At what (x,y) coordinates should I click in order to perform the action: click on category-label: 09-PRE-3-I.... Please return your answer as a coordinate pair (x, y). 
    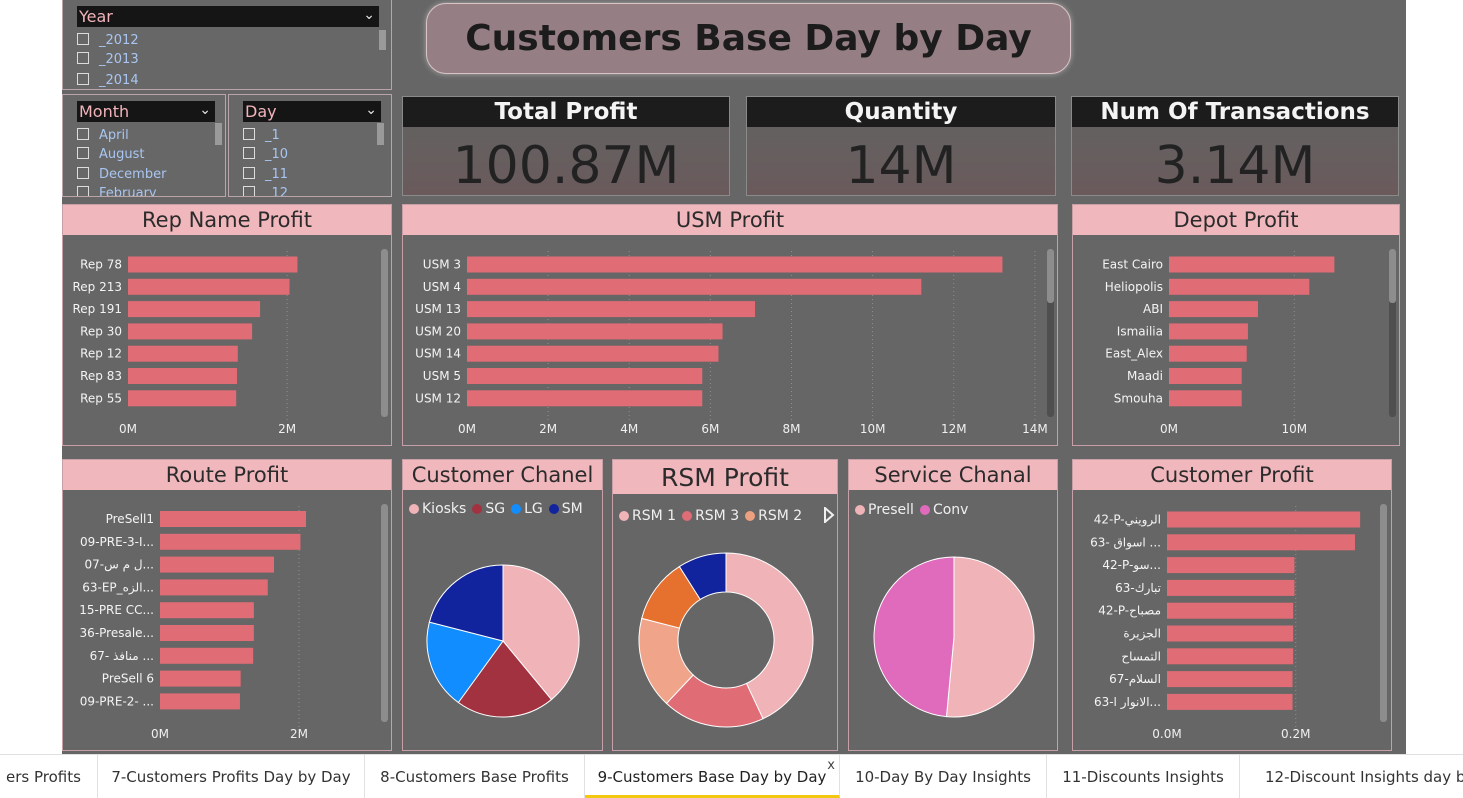
    Looking at the image, I should click on (117, 542).